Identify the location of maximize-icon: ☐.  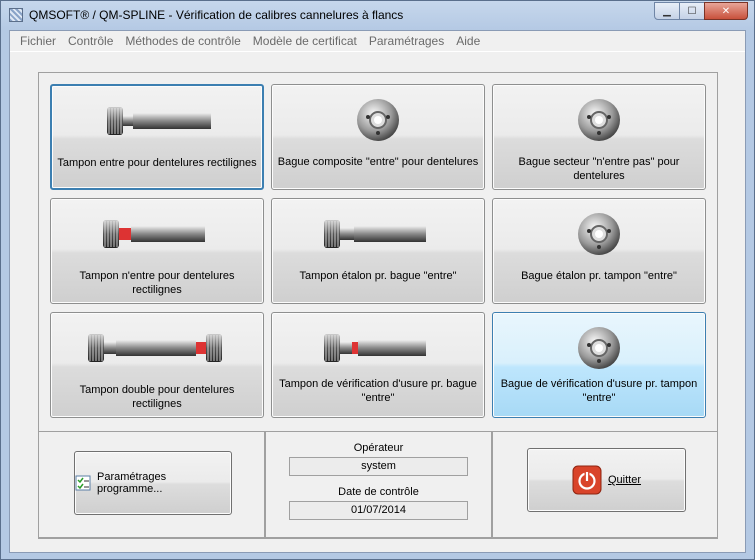
(692, 11).